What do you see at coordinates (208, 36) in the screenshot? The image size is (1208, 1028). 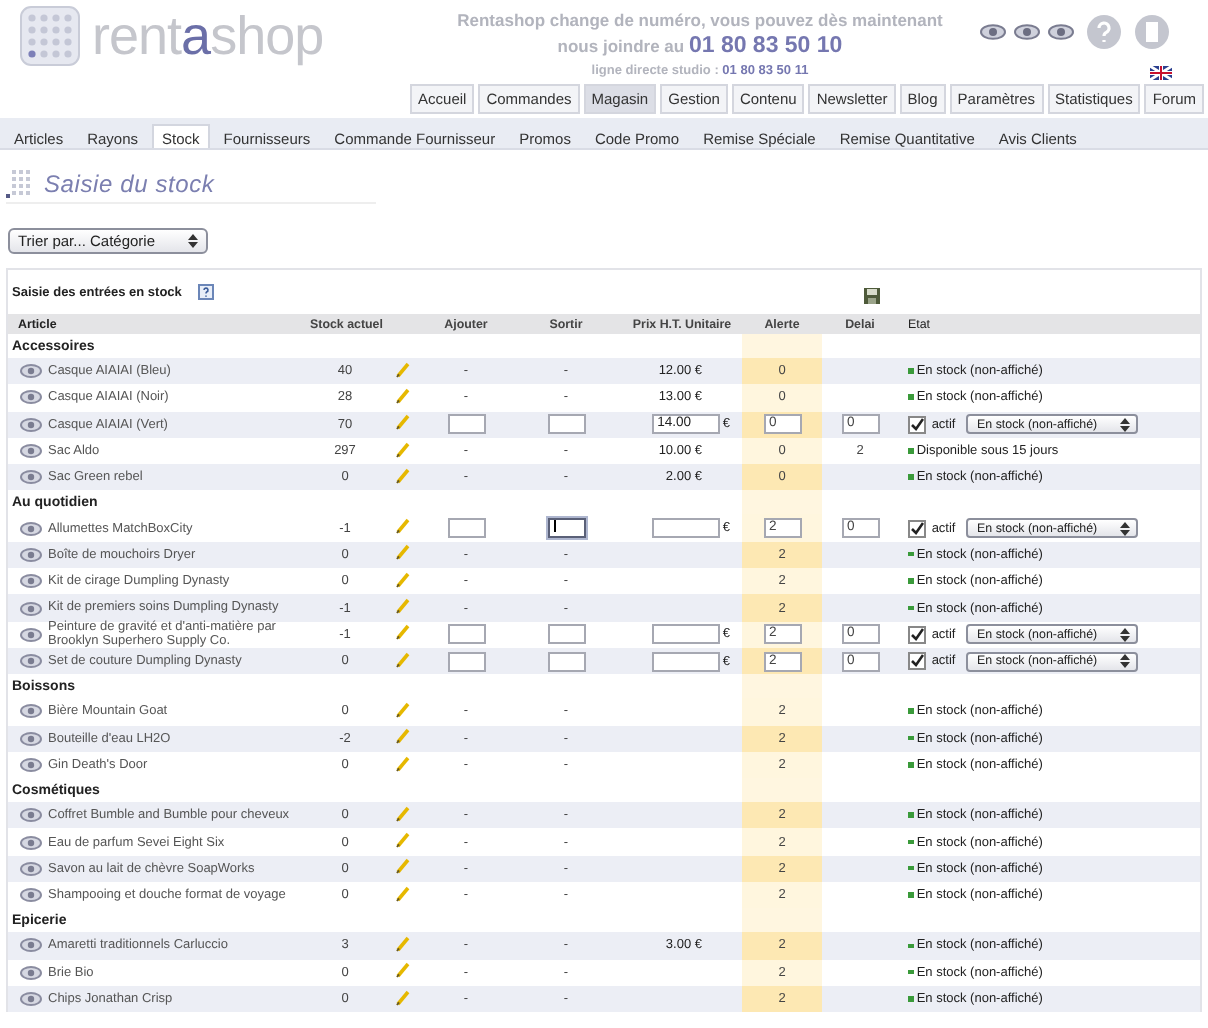 I see `logo-text: rentashop` at bounding box center [208, 36].